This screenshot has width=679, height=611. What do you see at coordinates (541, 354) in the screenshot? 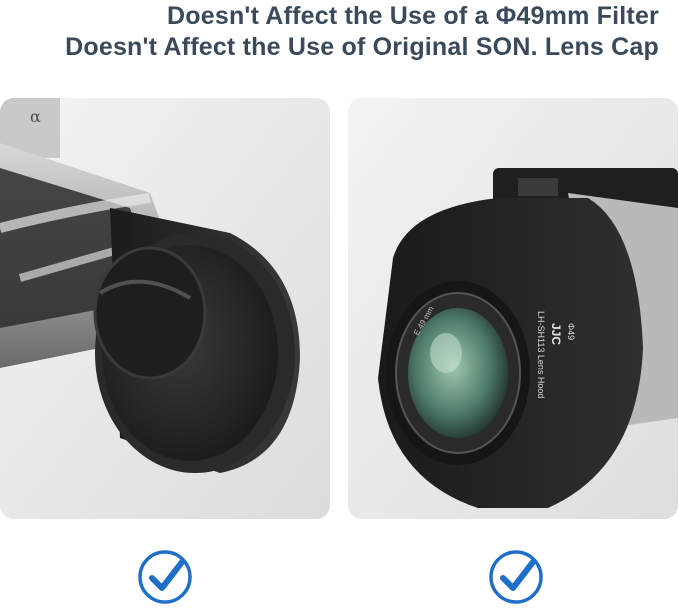
I see `hood-model: LH-SH113 Lens Hood` at bounding box center [541, 354].